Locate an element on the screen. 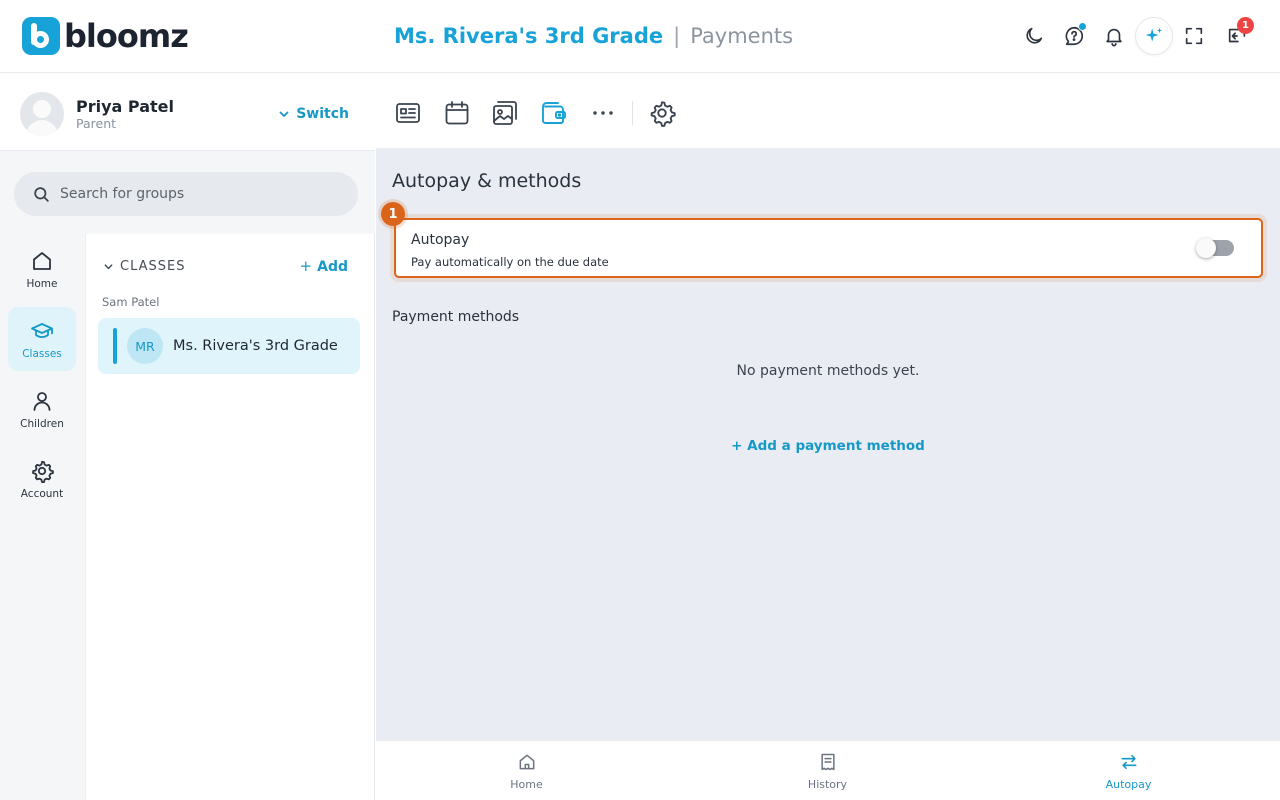 The width and height of the screenshot is (1280, 800). profile-panel: Priya Patel Parent Switch is located at coordinates (187, 112).